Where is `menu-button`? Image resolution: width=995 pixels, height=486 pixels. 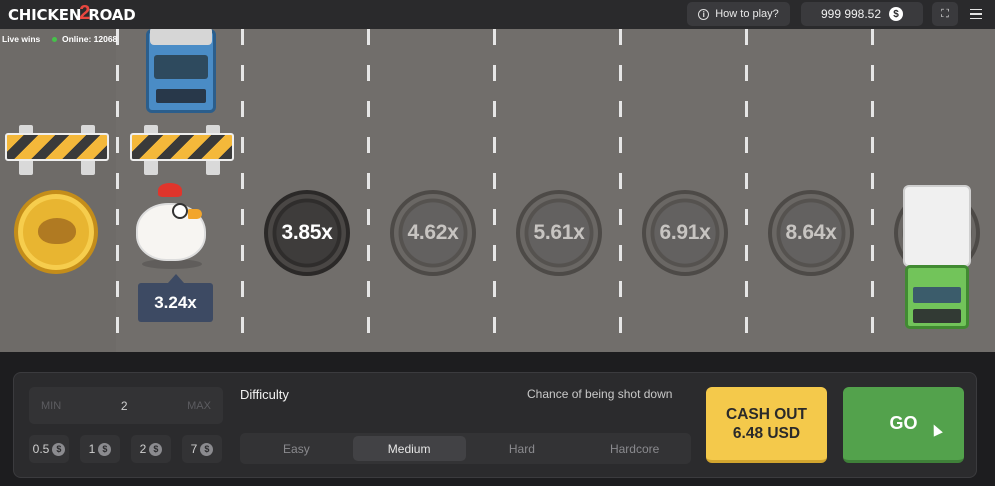
menu-button is located at coordinates (976, 14).